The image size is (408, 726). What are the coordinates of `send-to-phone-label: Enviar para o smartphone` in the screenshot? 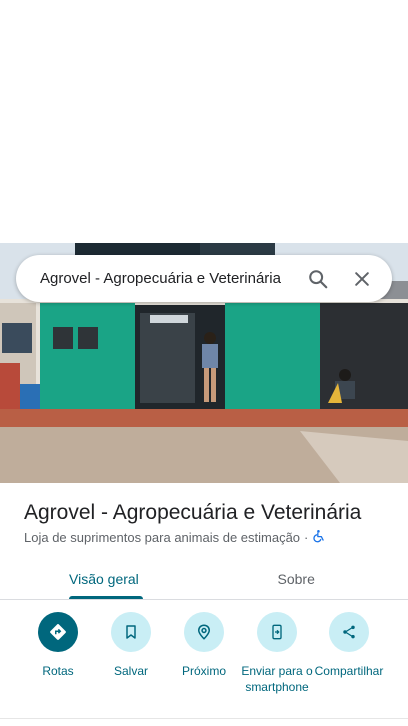 It's located at (277, 679).